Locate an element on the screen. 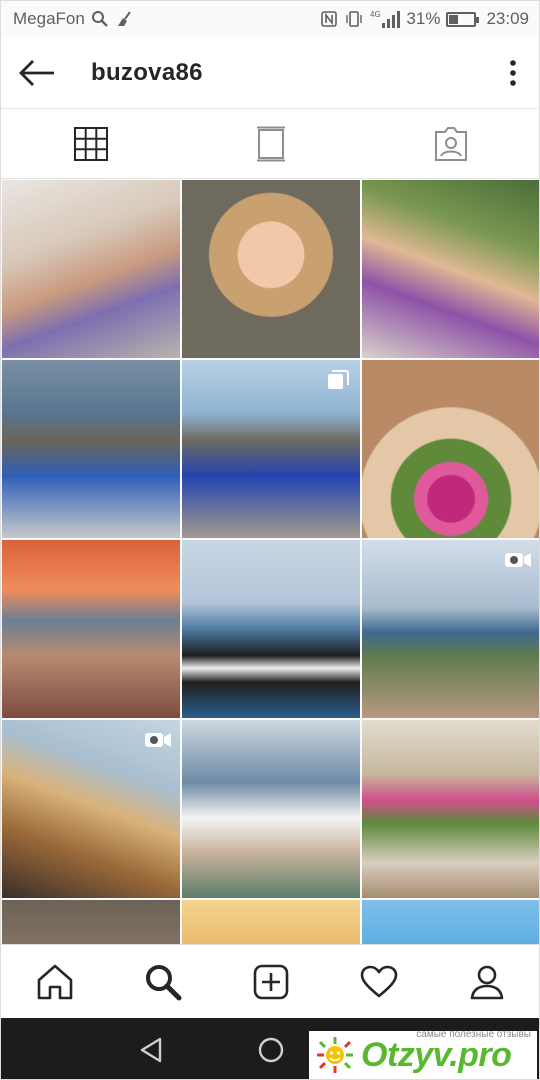 The image size is (540, 1080). feed-icon is located at coordinates (271, 143).